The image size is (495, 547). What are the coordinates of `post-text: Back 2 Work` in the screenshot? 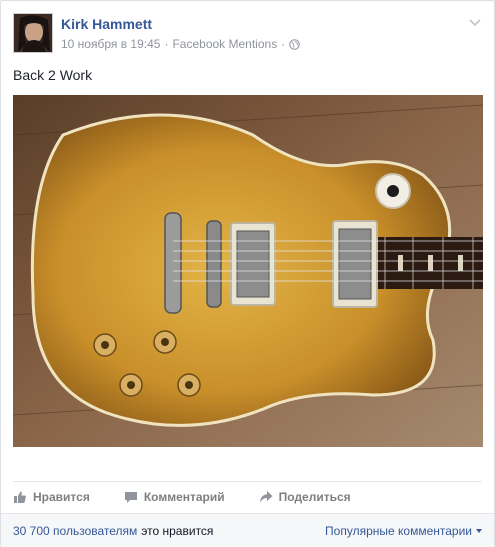 It's located at (53, 75).